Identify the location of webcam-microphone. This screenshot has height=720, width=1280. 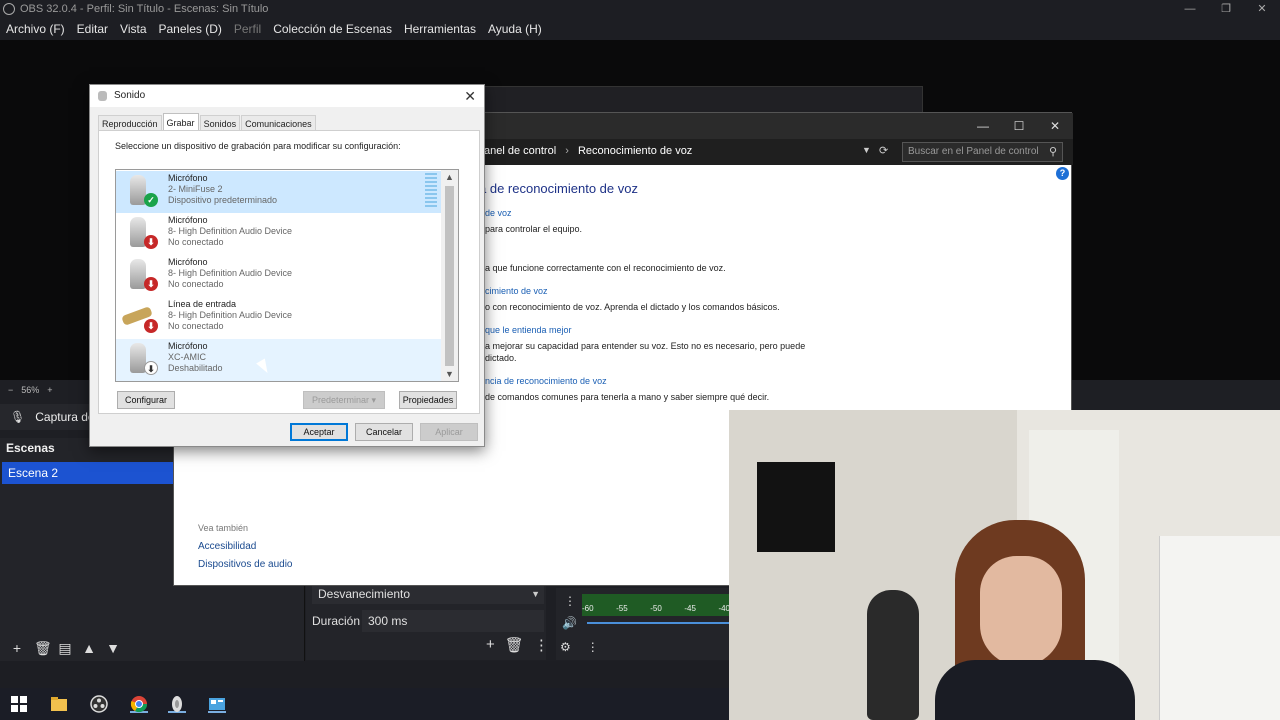
(893, 655).